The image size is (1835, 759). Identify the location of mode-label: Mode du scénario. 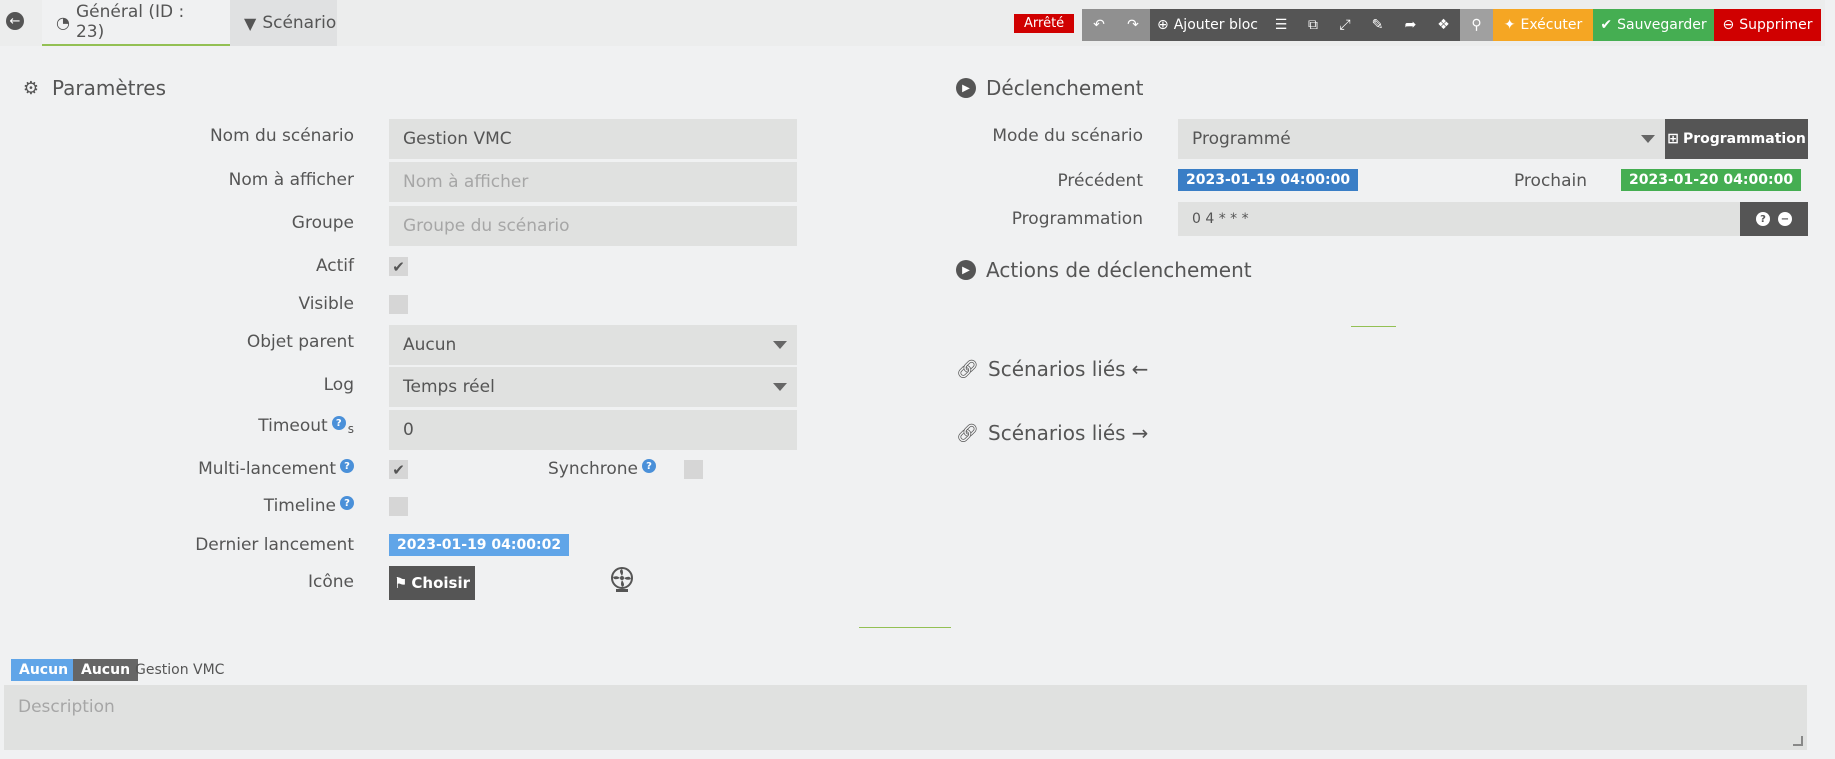
(1067, 136).